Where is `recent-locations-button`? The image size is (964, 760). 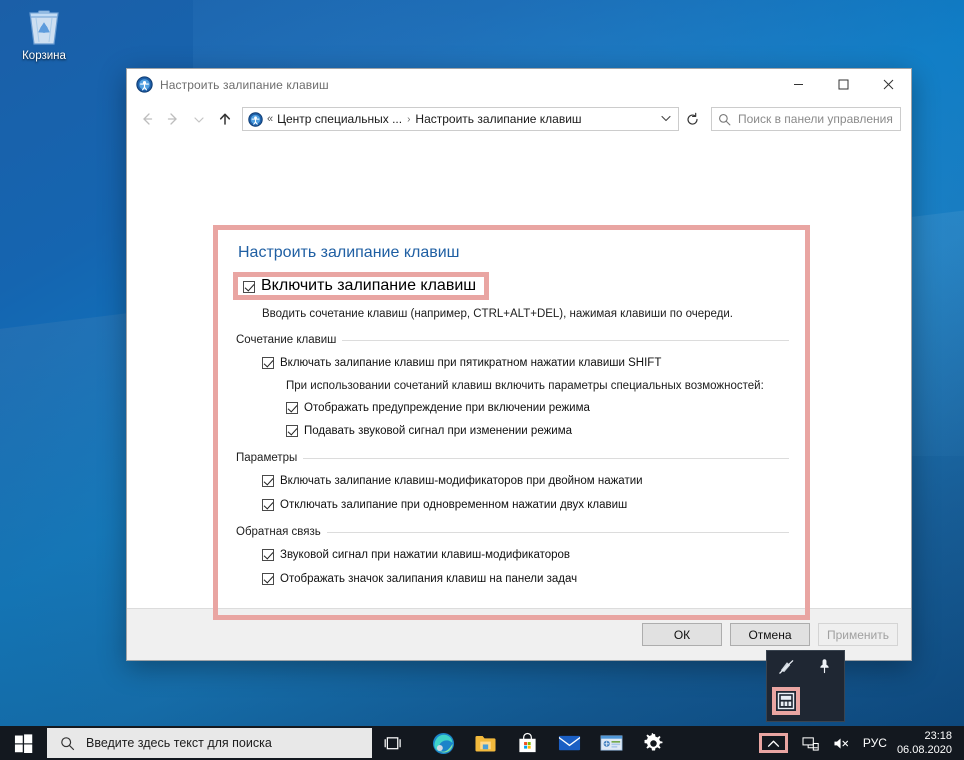 recent-locations-button is located at coordinates (199, 119).